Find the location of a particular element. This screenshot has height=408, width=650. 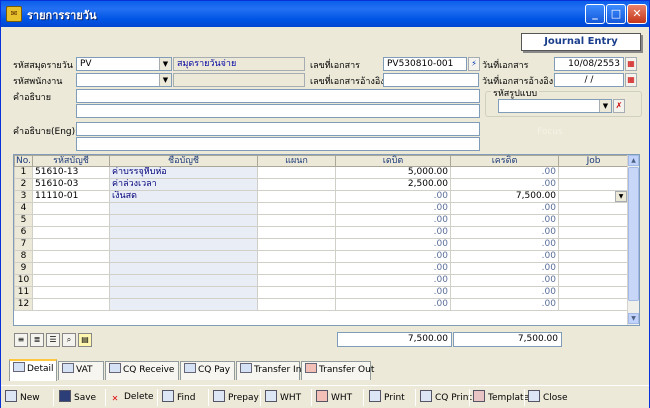

table-row: 8 .00.00 is located at coordinates (321, 256).